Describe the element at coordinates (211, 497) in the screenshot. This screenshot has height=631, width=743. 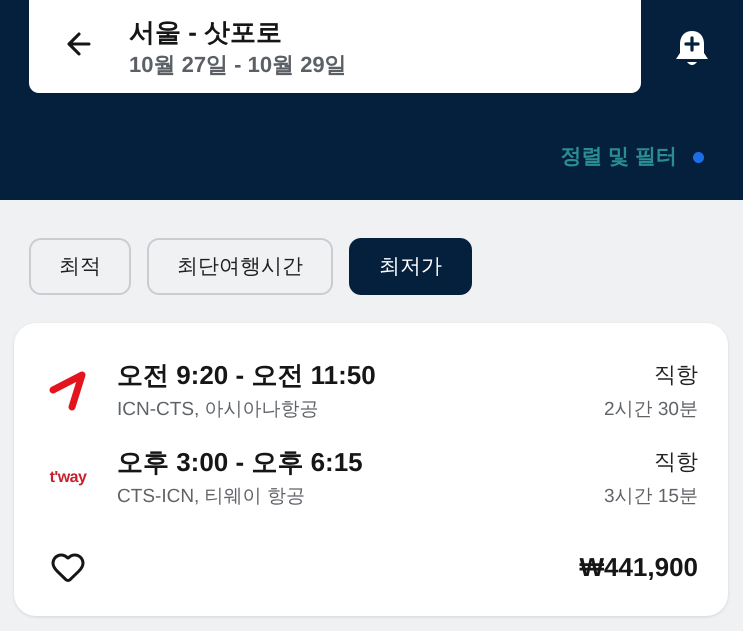
I see `route-airline: CTS-ICN, 티웨이 항공` at that location.